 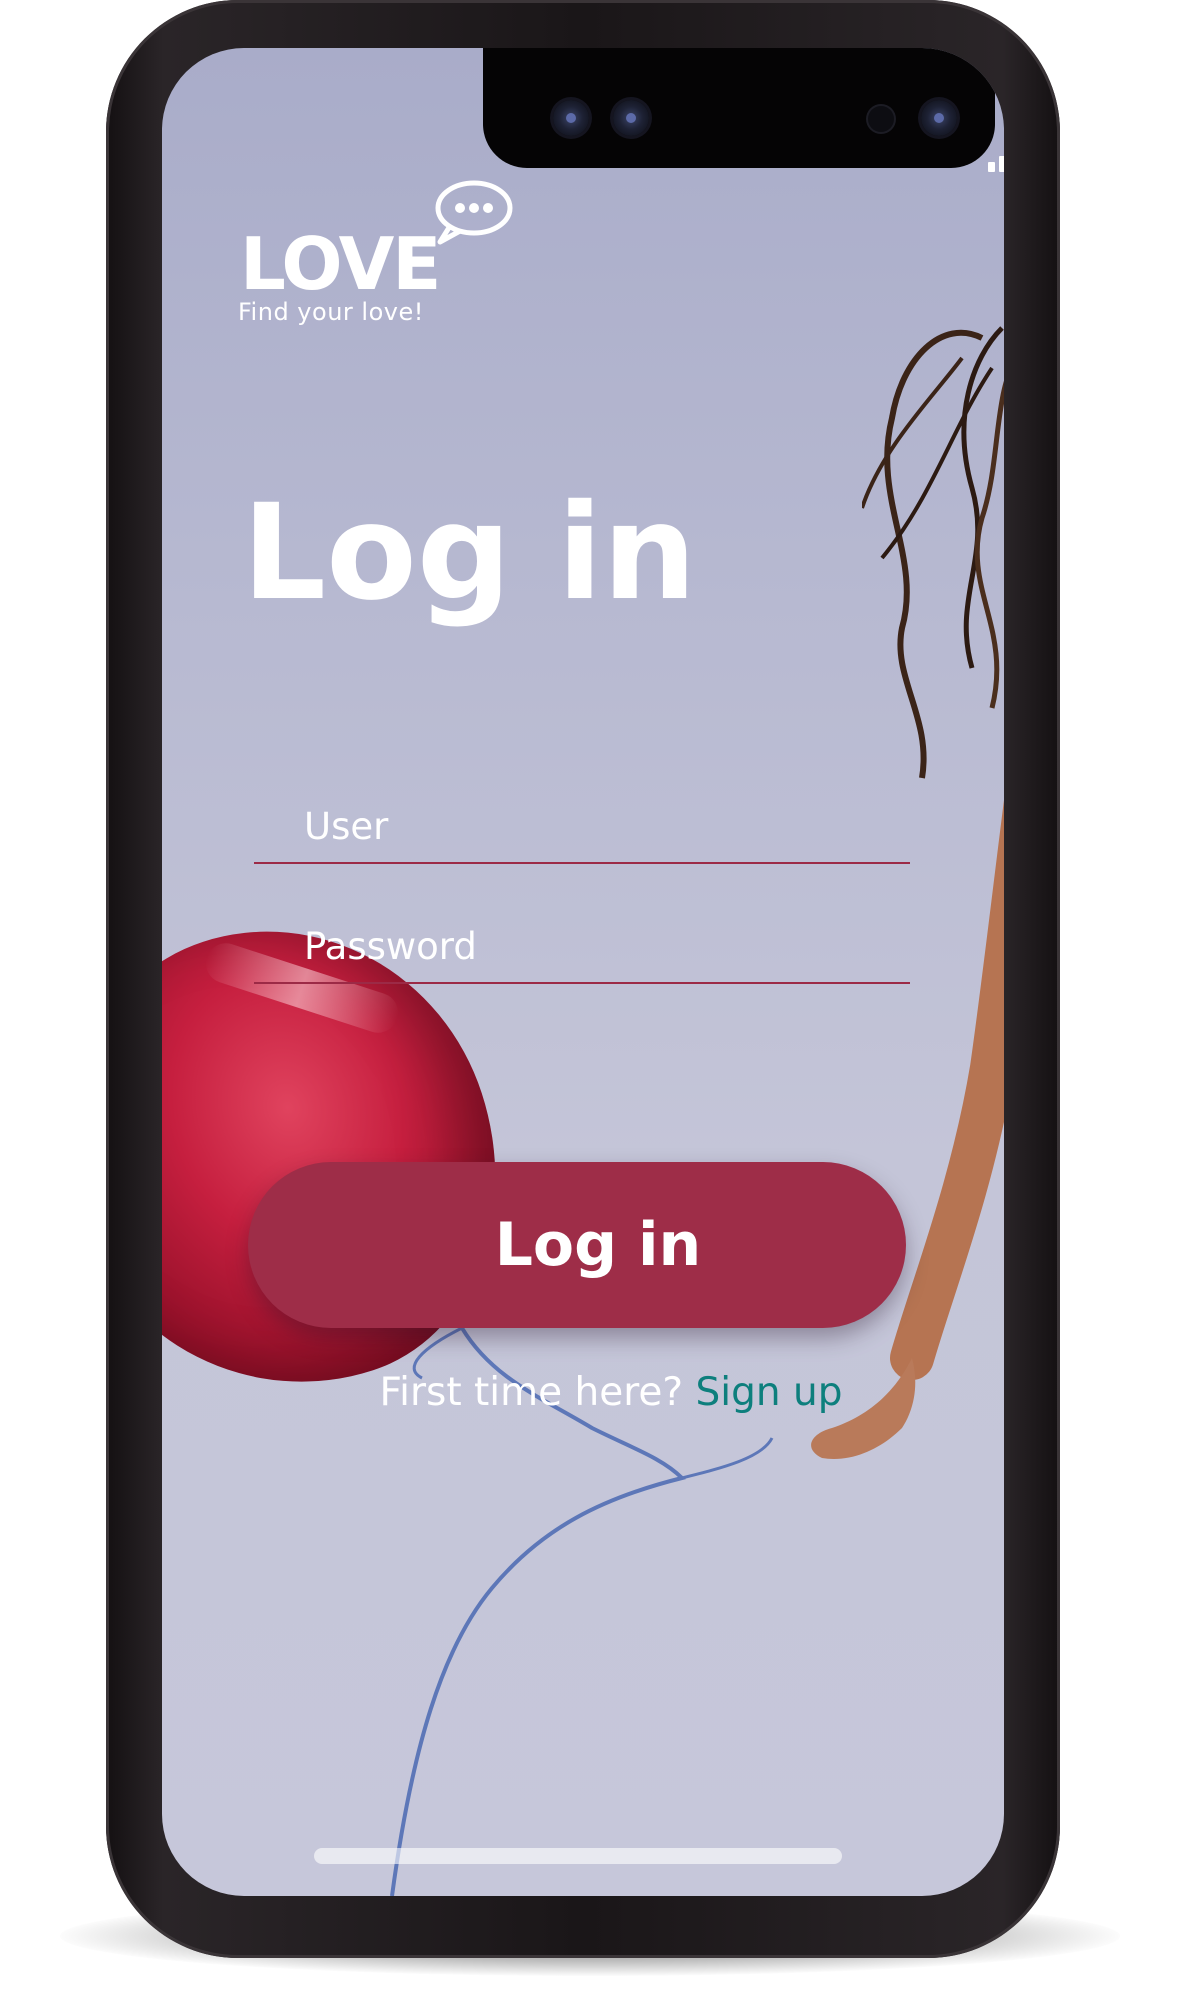 I want to click on page-title: Log in, so click(x=469, y=553).